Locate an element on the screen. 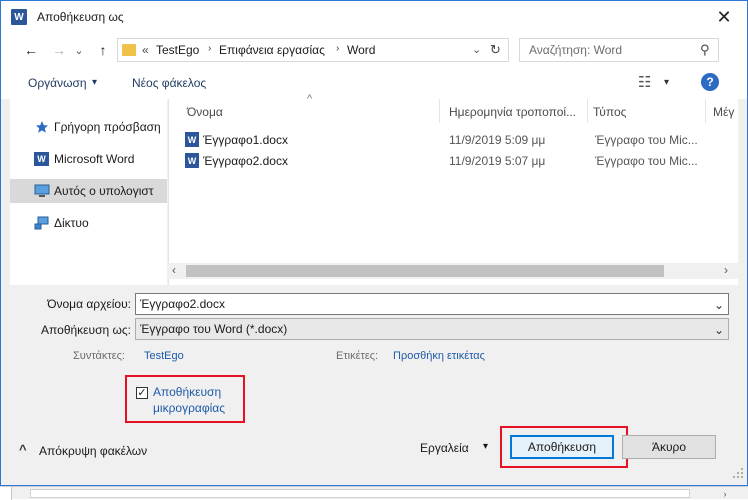 The image size is (748, 500). sidebar-item-label: Δίκτυο is located at coordinates (71, 223).